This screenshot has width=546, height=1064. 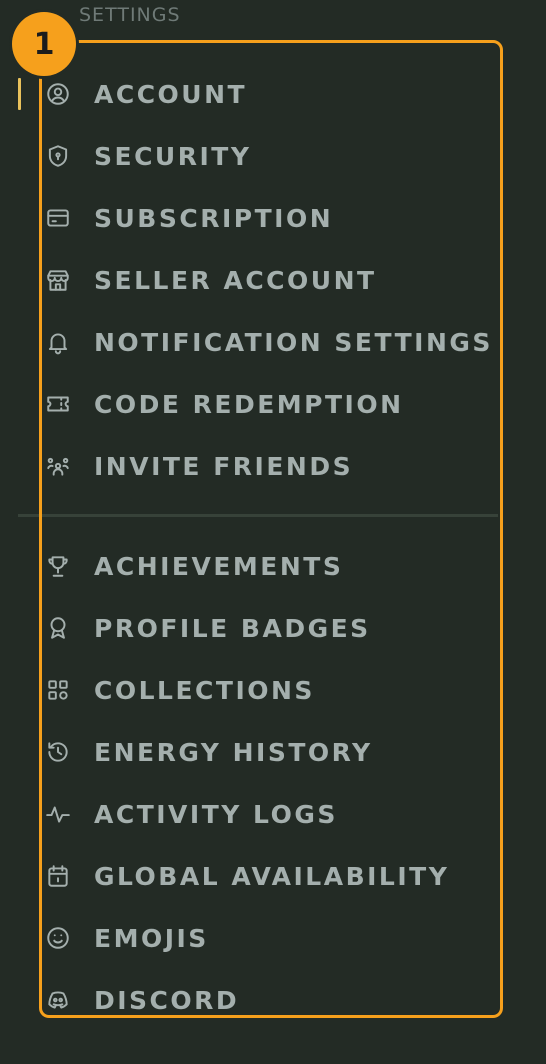 I want to click on sidebar-item-label: DISCORD, so click(x=167, y=1000).